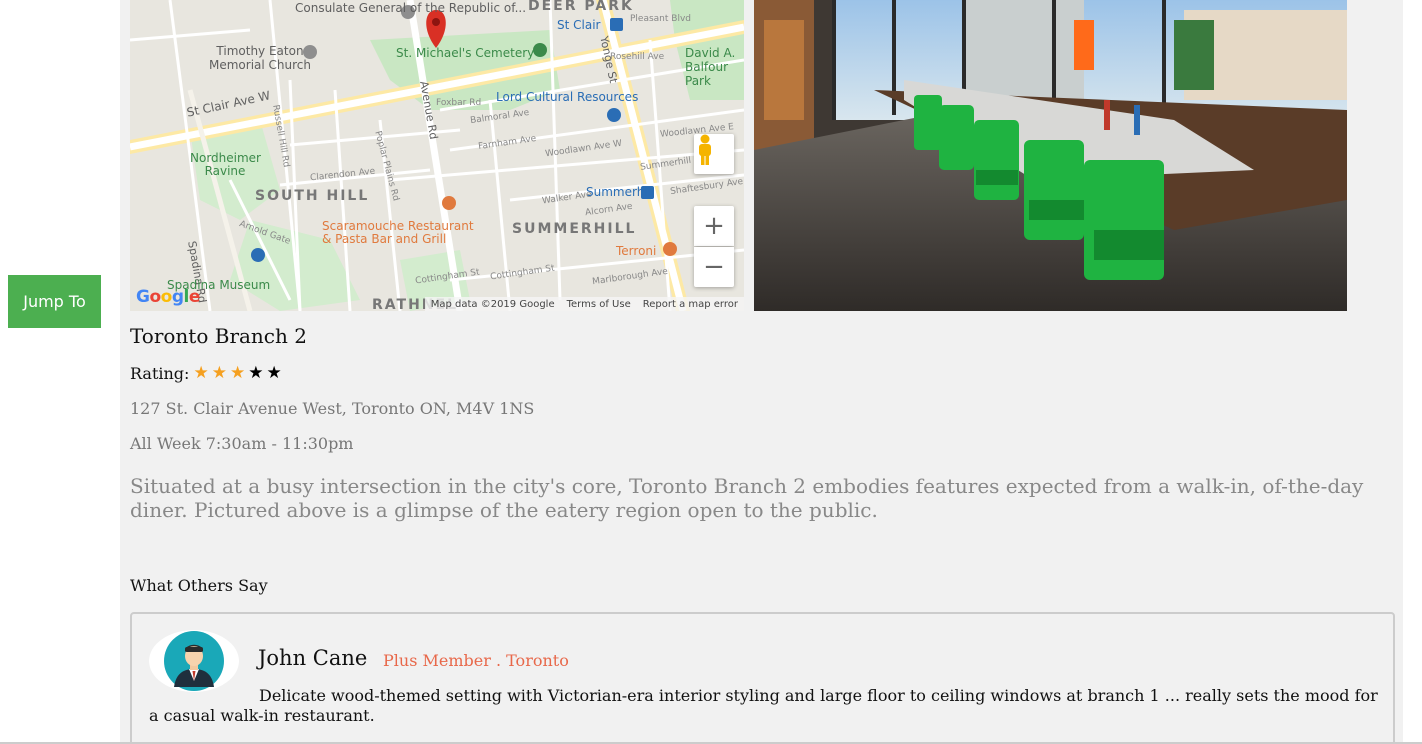 The height and width of the screenshot is (744, 1422). Describe the element at coordinates (636, 251) in the screenshot. I see `map-label-terroni: Terroni` at that location.